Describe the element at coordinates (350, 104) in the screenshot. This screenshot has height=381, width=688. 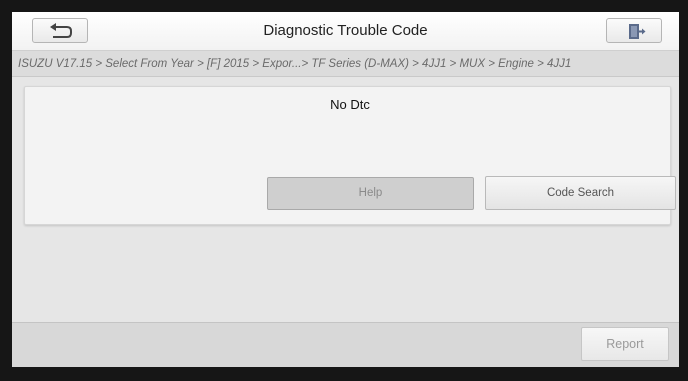
I see `dtc-status-message: No Dtc` at that location.